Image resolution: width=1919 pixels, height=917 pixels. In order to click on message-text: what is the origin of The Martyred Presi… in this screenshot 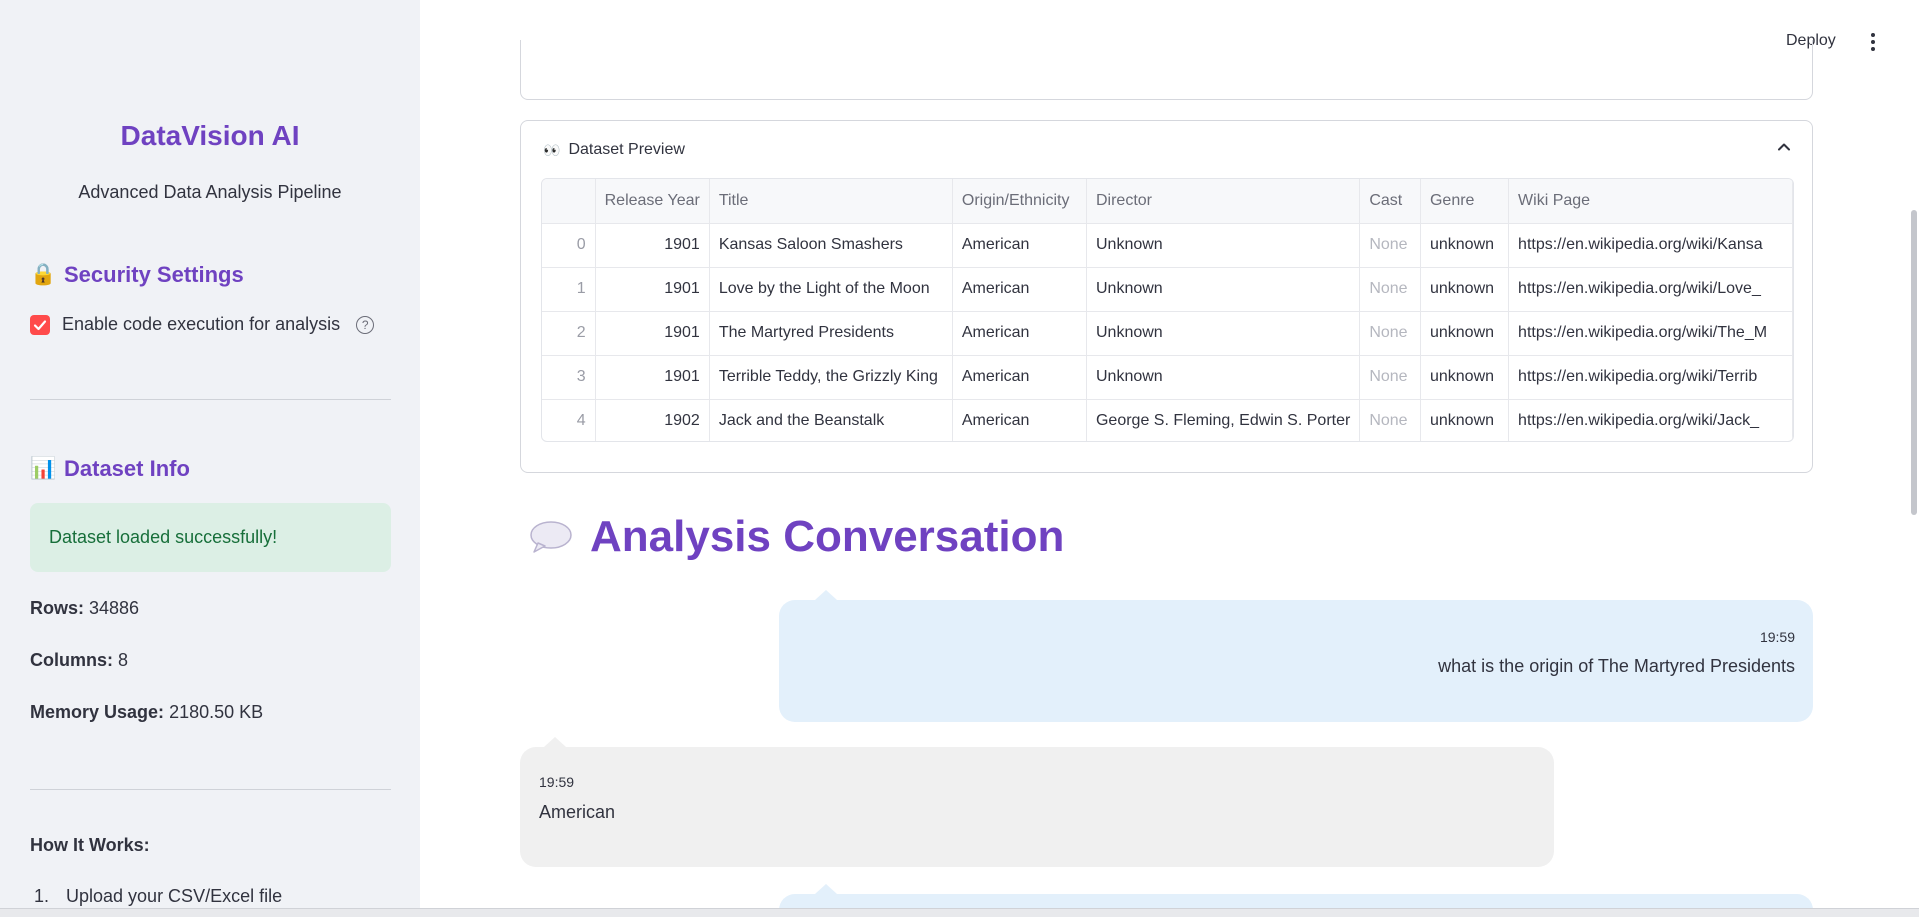, I will do `click(1616, 666)`.